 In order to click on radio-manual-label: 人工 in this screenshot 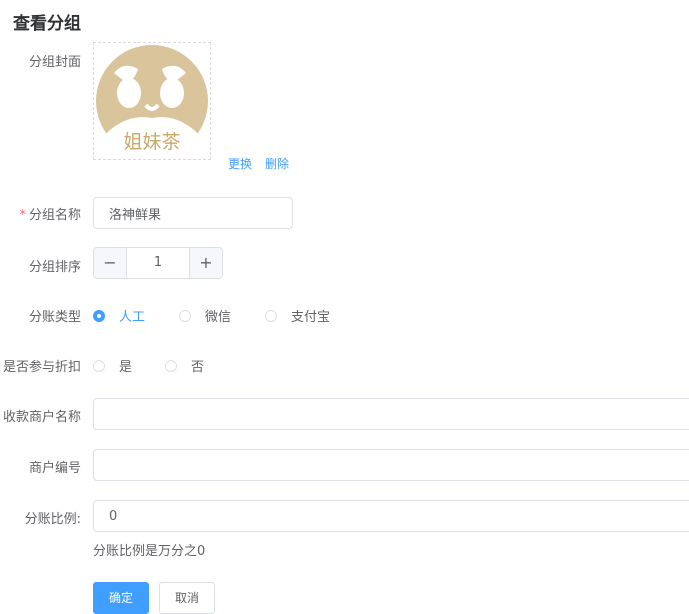, I will do `click(132, 317)`.